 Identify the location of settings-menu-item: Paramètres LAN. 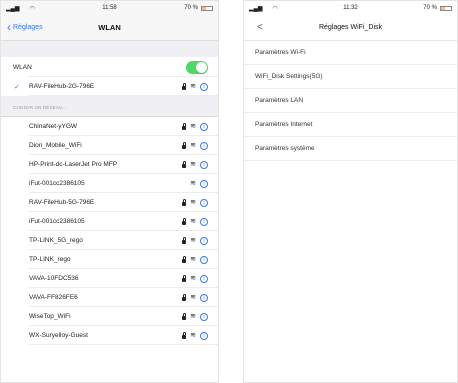
(350, 101).